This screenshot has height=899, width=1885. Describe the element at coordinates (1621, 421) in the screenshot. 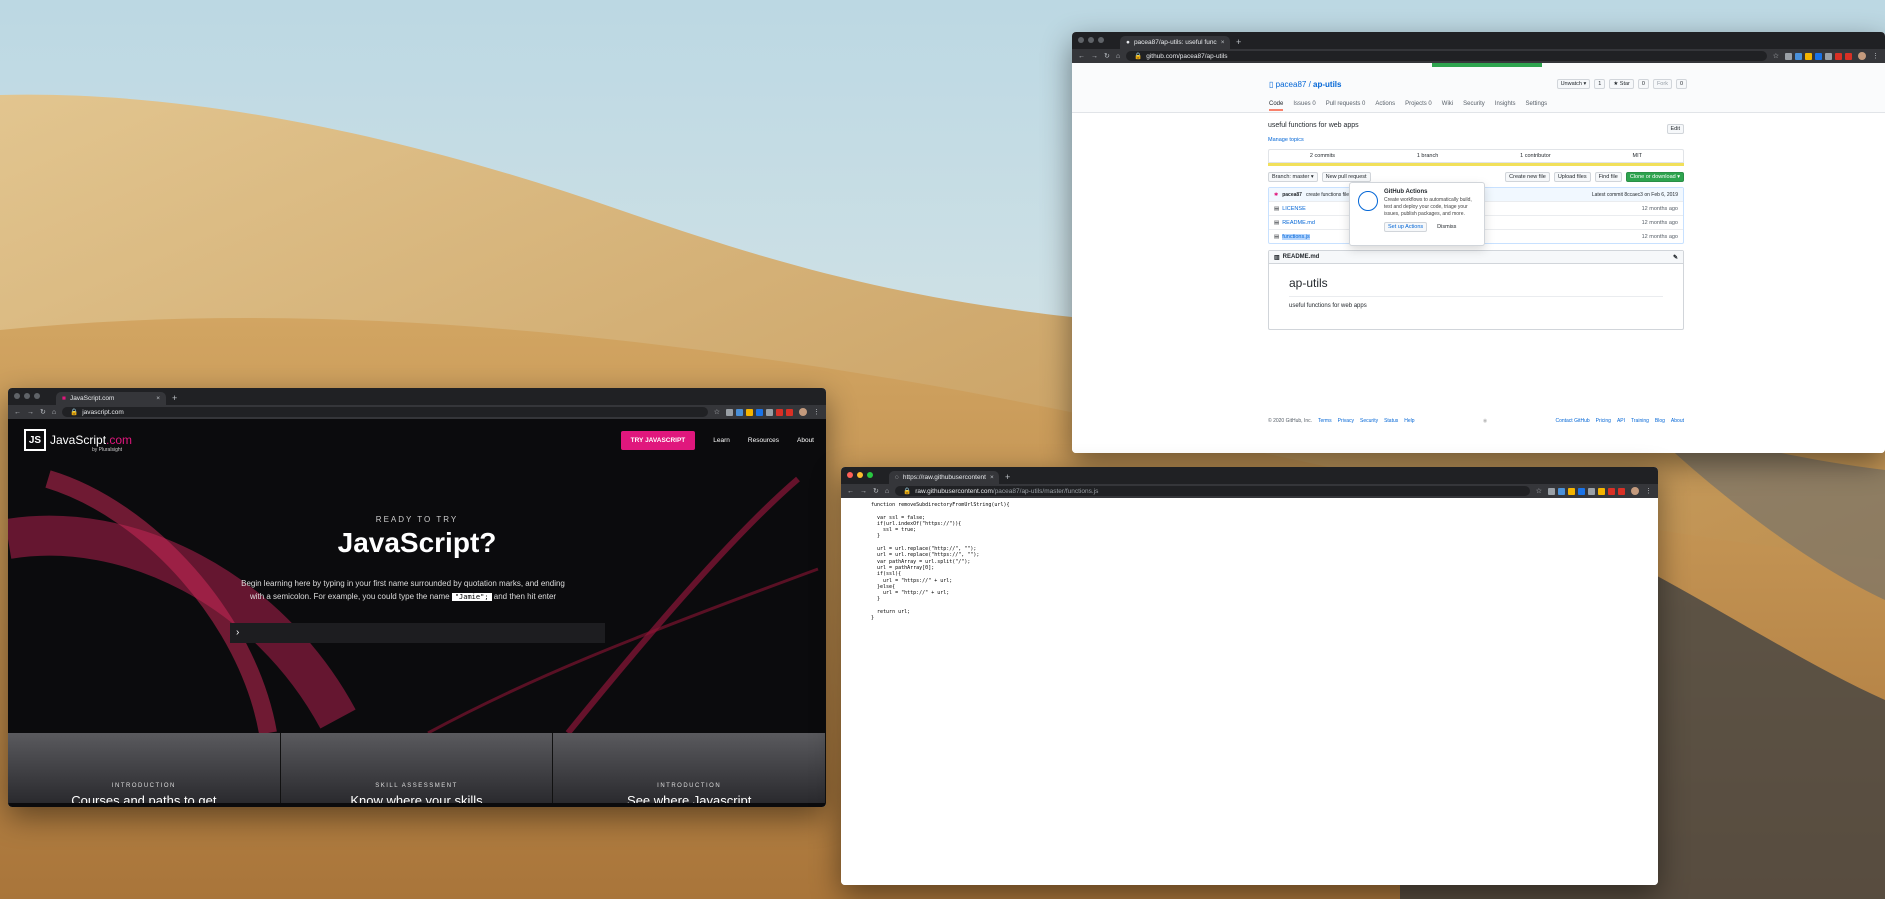

I see `footer-link: API` at that location.